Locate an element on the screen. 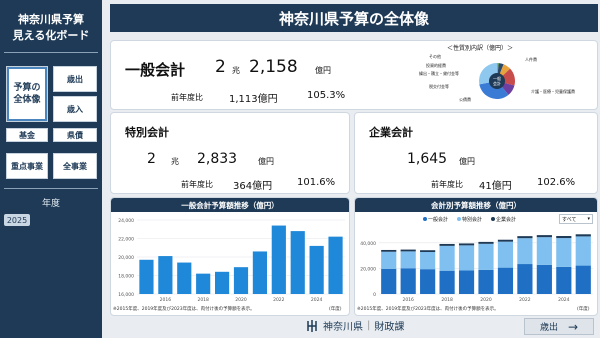 The image size is (600, 338). pie-label: 投資的経費 is located at coordinates (436, 65).